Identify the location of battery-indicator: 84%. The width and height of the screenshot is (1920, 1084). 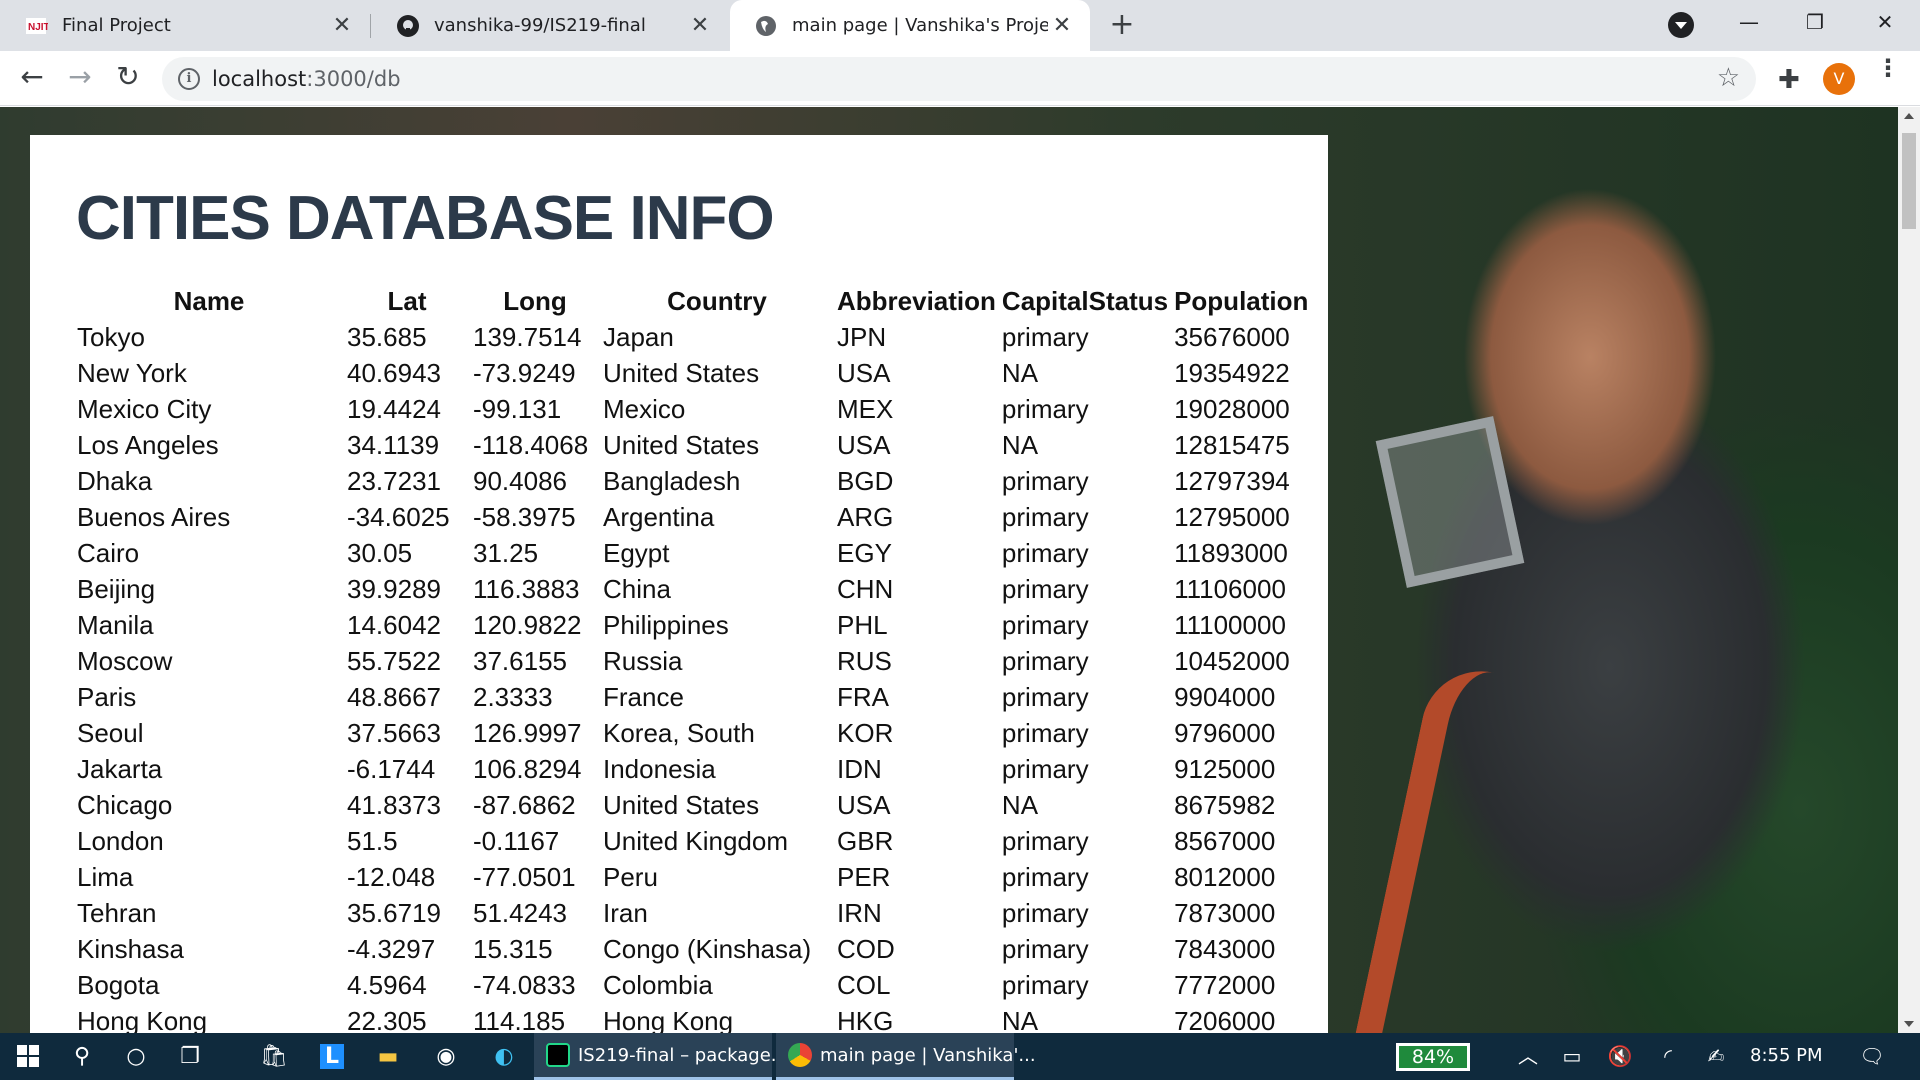
(1433, 1057).